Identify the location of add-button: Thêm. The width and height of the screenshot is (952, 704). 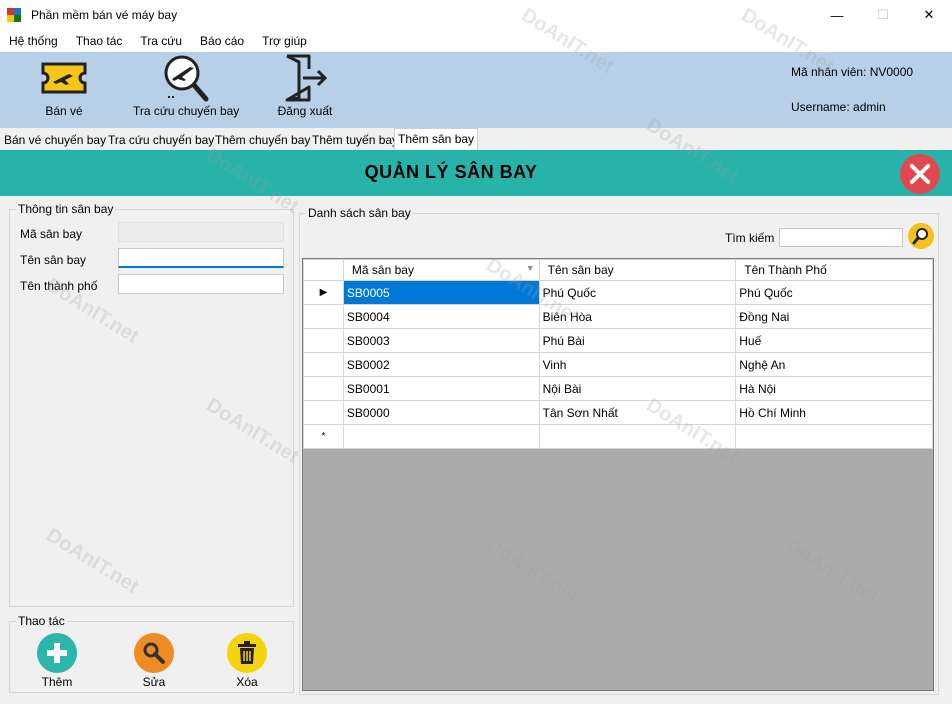
(57, 661).